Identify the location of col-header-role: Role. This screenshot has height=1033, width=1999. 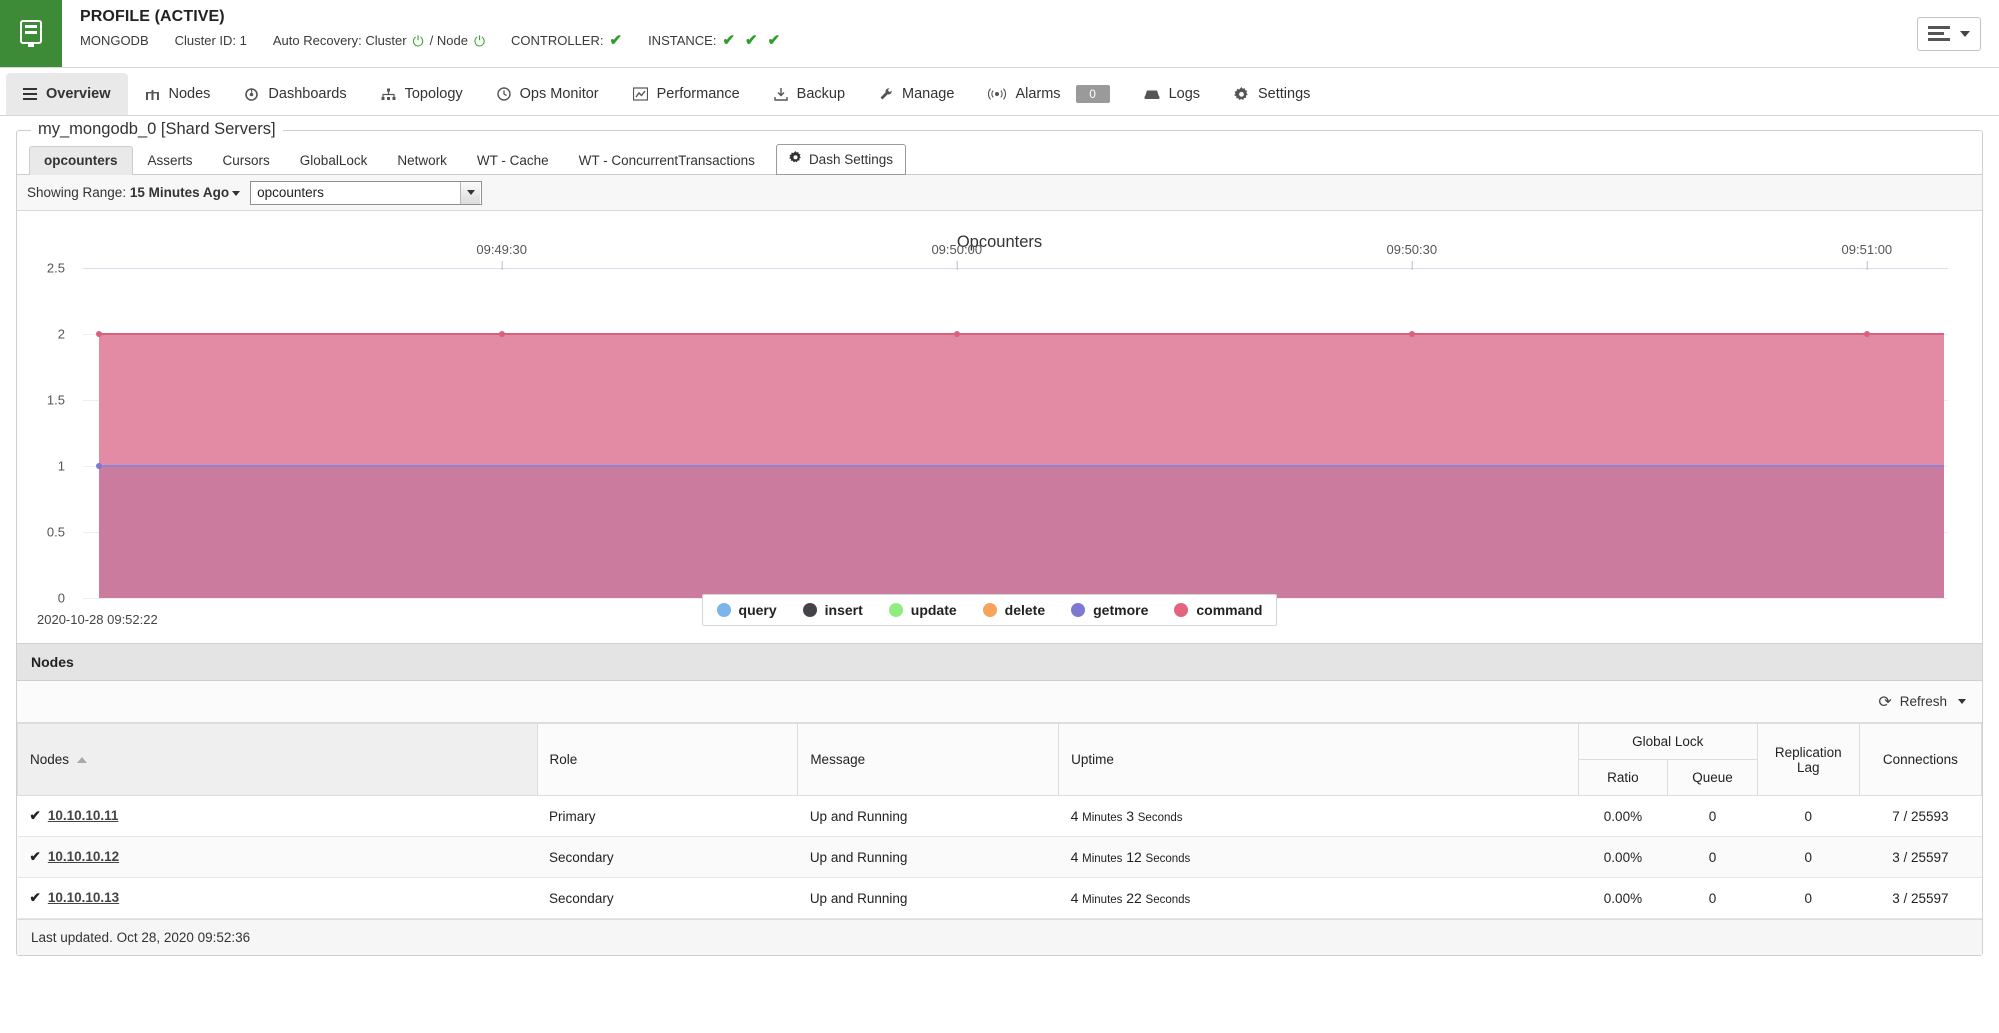
(667, 759).